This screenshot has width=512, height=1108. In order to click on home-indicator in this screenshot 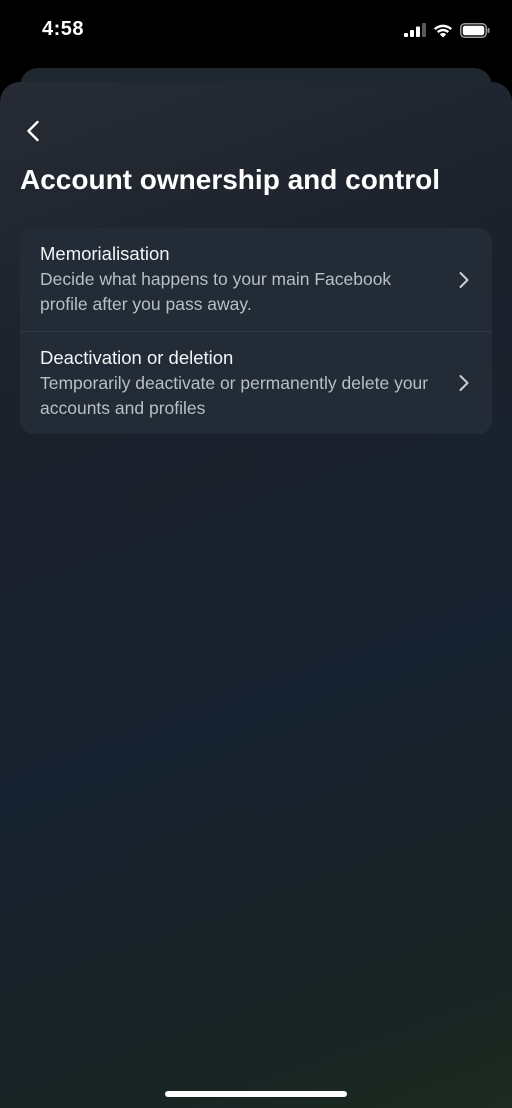, I will do `click(256, 1094)`.